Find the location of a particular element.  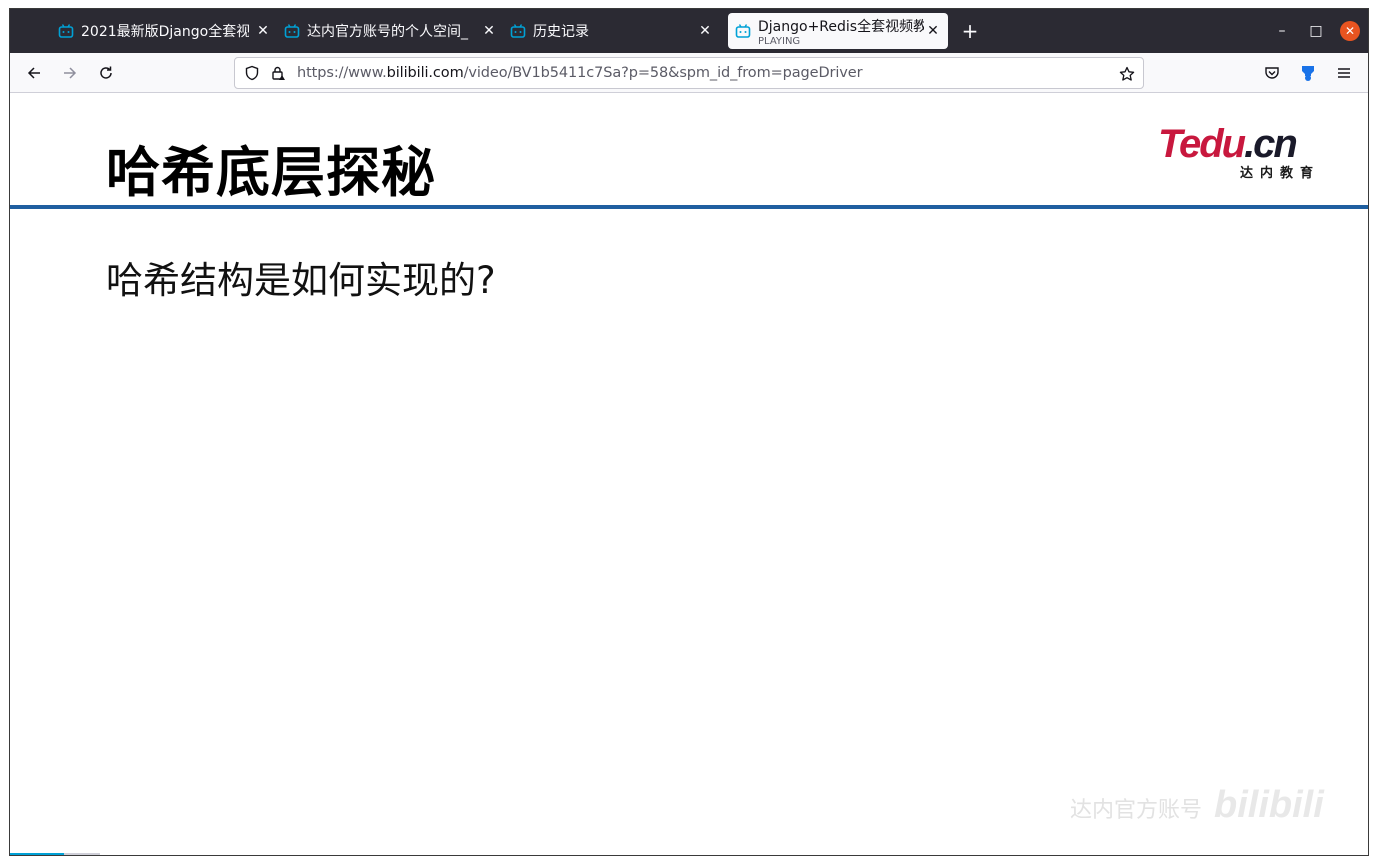

forward-button is located at coordinates (70, 73).